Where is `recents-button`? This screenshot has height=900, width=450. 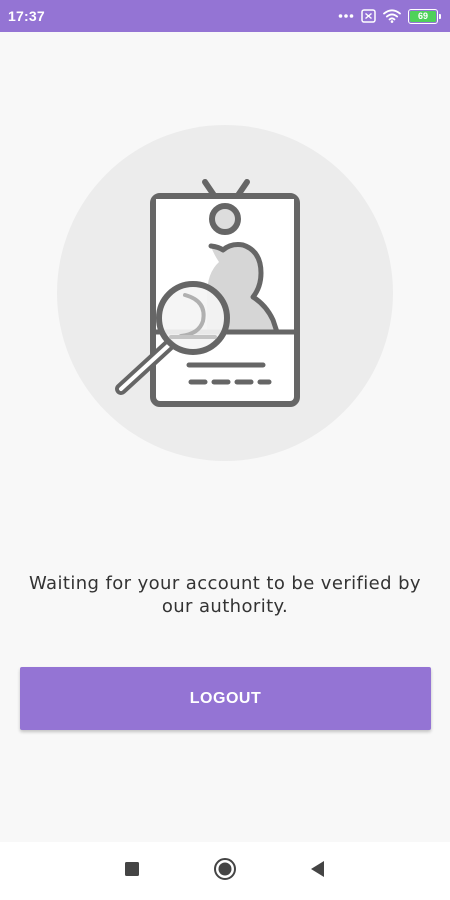 recents-button is located at coordinates (132, 871).